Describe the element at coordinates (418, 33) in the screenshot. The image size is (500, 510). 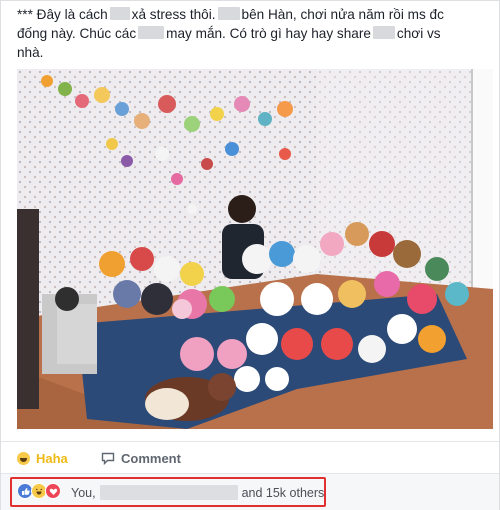
I see `post-text-line2-c: chơi vs` at that location.